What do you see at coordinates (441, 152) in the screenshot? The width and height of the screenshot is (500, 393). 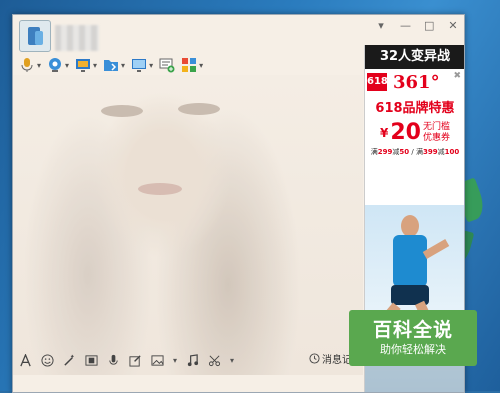 I see `ad-deal-part: 减` at bounding box center [441, 152].